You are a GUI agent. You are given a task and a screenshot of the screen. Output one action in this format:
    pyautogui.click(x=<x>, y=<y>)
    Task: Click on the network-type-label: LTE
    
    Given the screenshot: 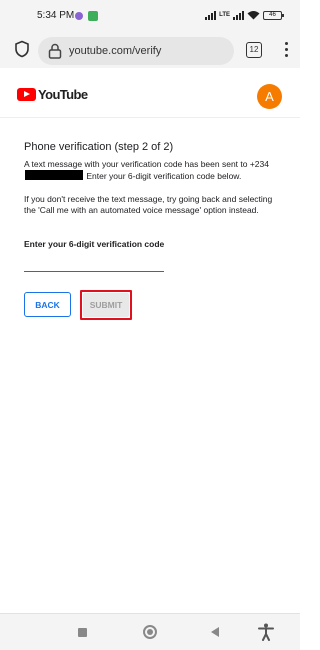 What is the action you would take?
    pyautogui.click(x=224, y=15)
    